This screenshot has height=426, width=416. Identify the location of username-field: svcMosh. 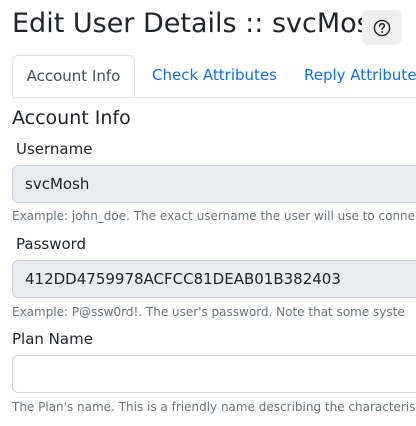
(214, 184).